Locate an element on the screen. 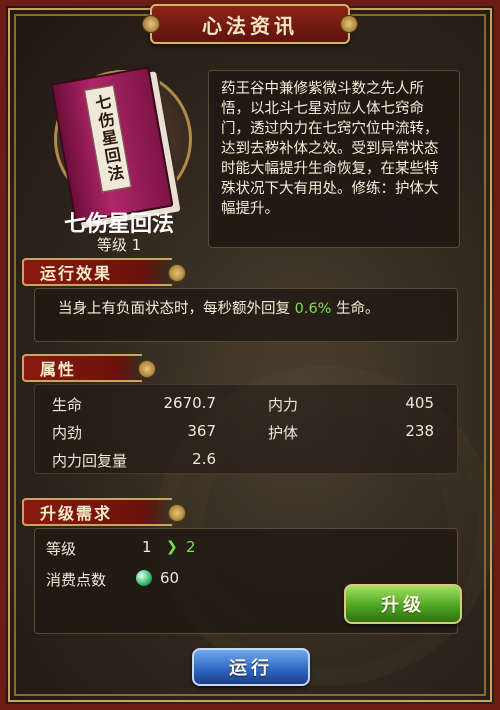  effect-header-label: 运行效果 is located at coordinates (76, 273).